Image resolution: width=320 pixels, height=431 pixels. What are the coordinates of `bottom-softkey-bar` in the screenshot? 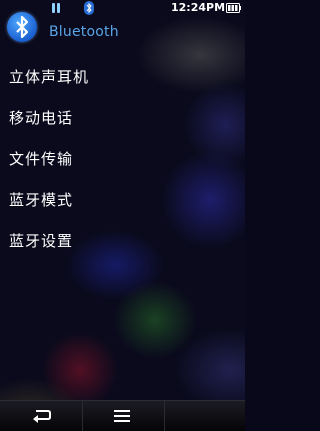 It's located at (122, 415).